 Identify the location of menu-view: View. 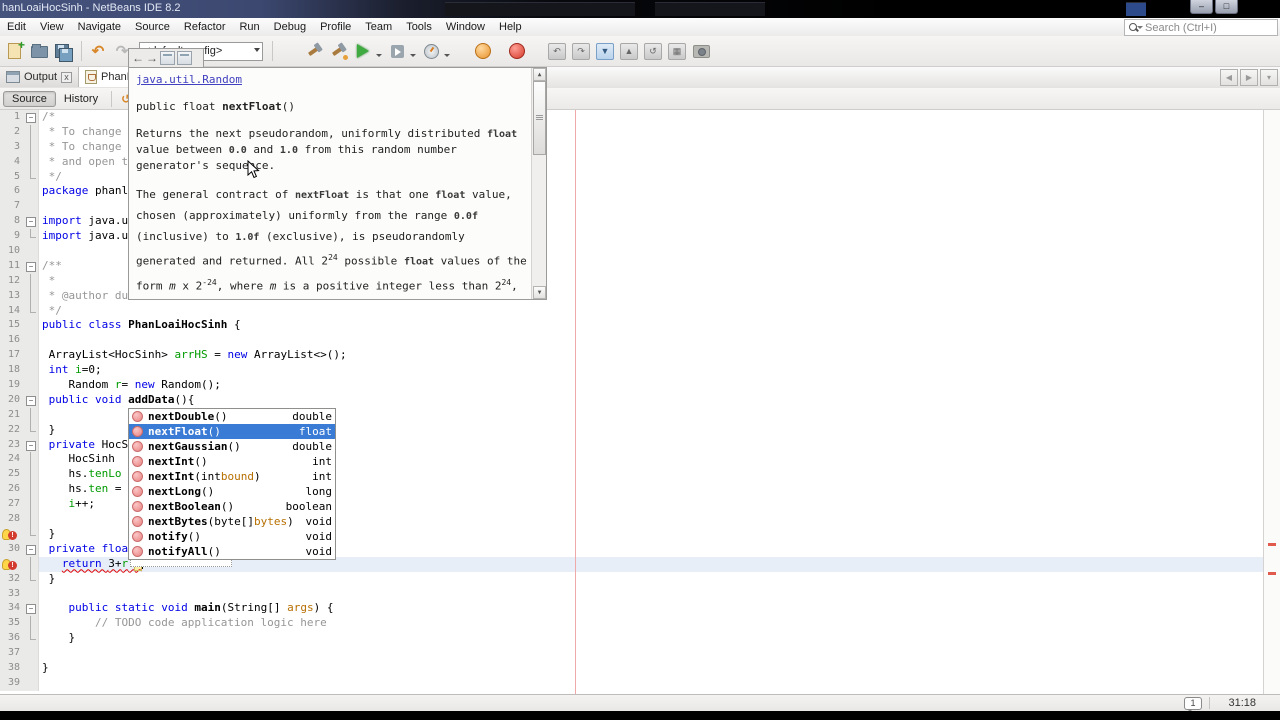
(52, 27).